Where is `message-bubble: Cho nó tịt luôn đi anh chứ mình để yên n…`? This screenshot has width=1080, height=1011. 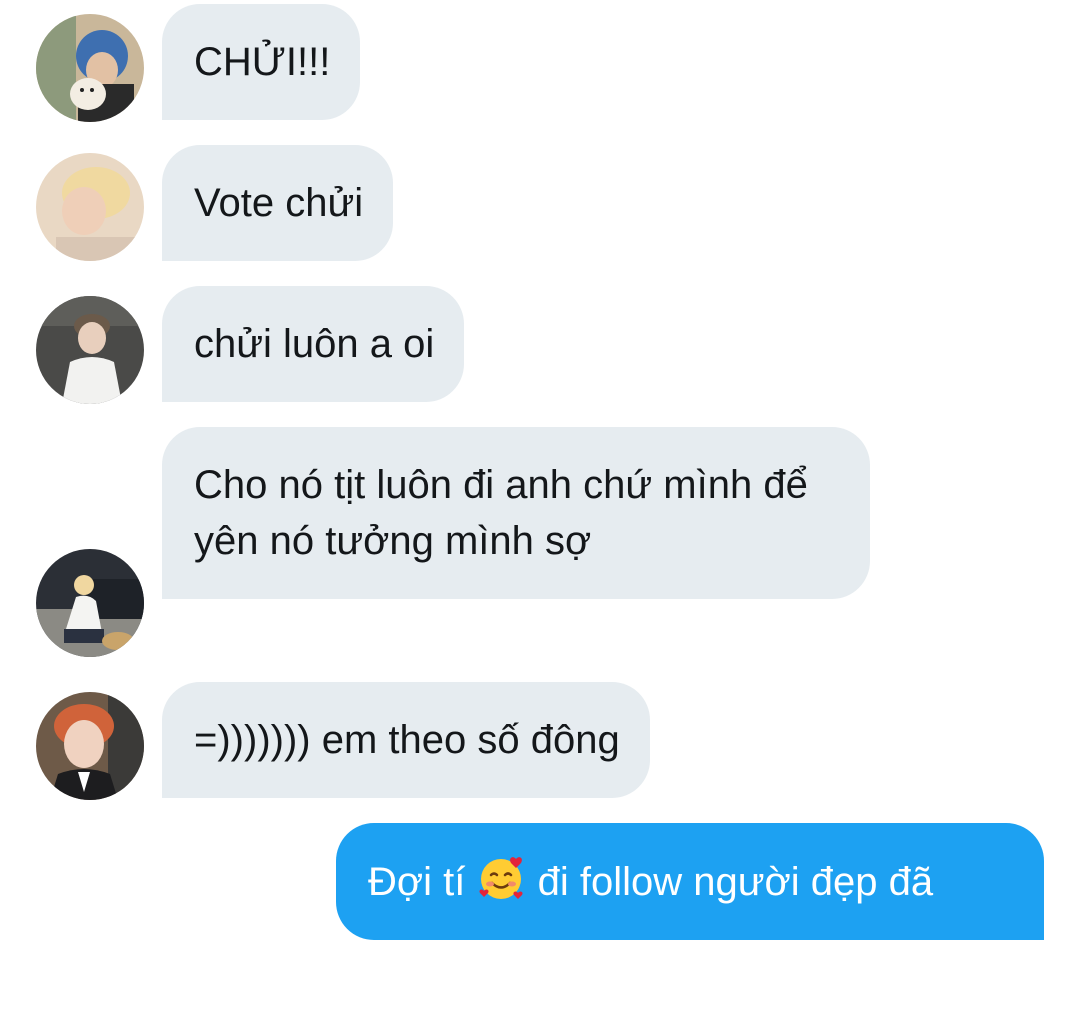
message-bubble: Cho nó tịt luôn đi anh chứ mình để yên n… is located at coordinates (516, 513).